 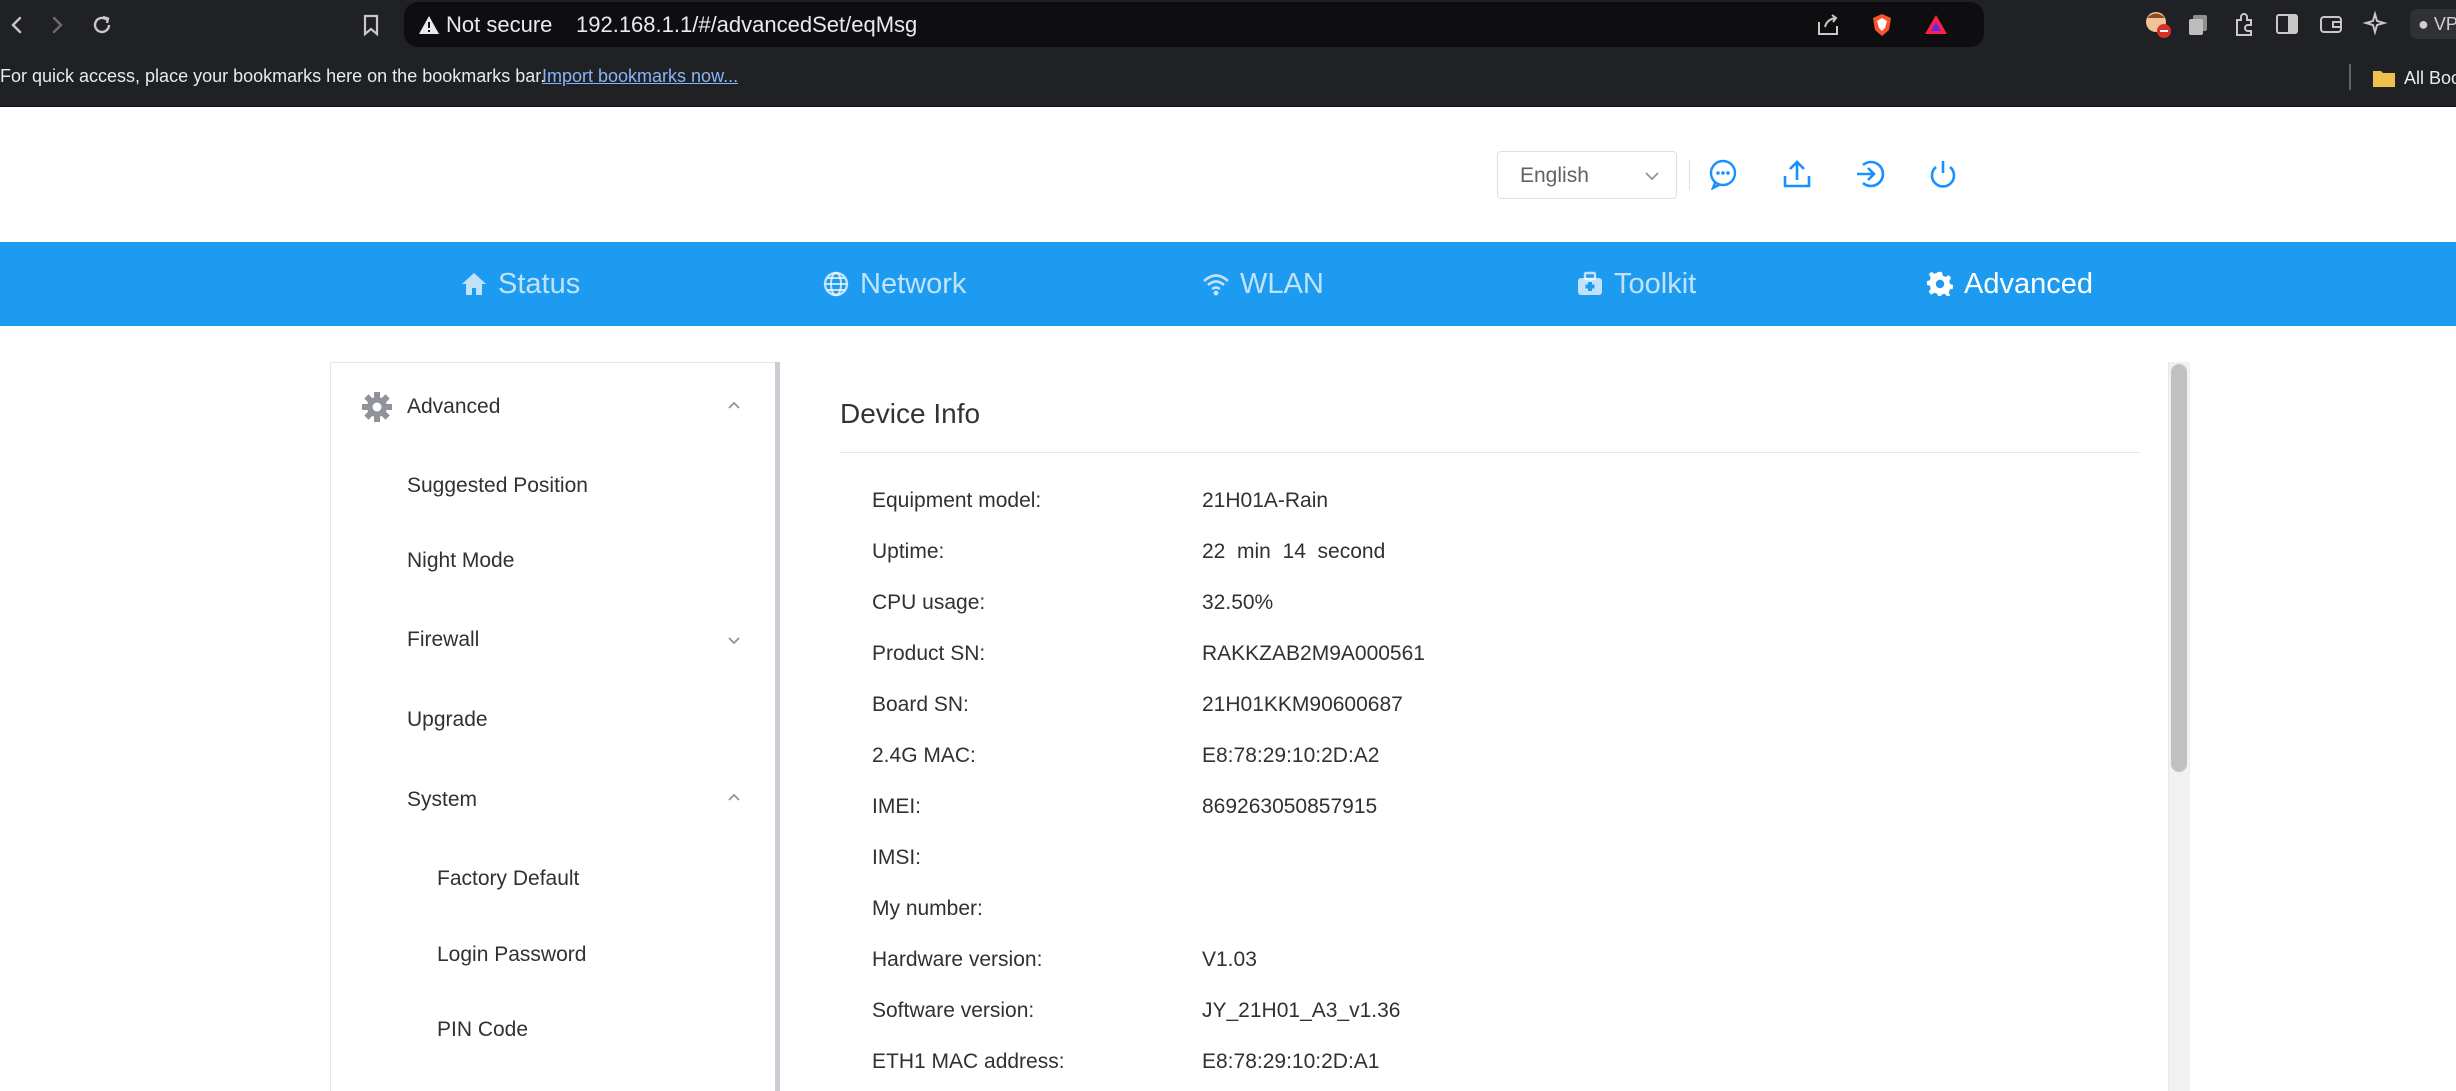 I want to click on tab-status-label: Status, so click(x=539, y=283).